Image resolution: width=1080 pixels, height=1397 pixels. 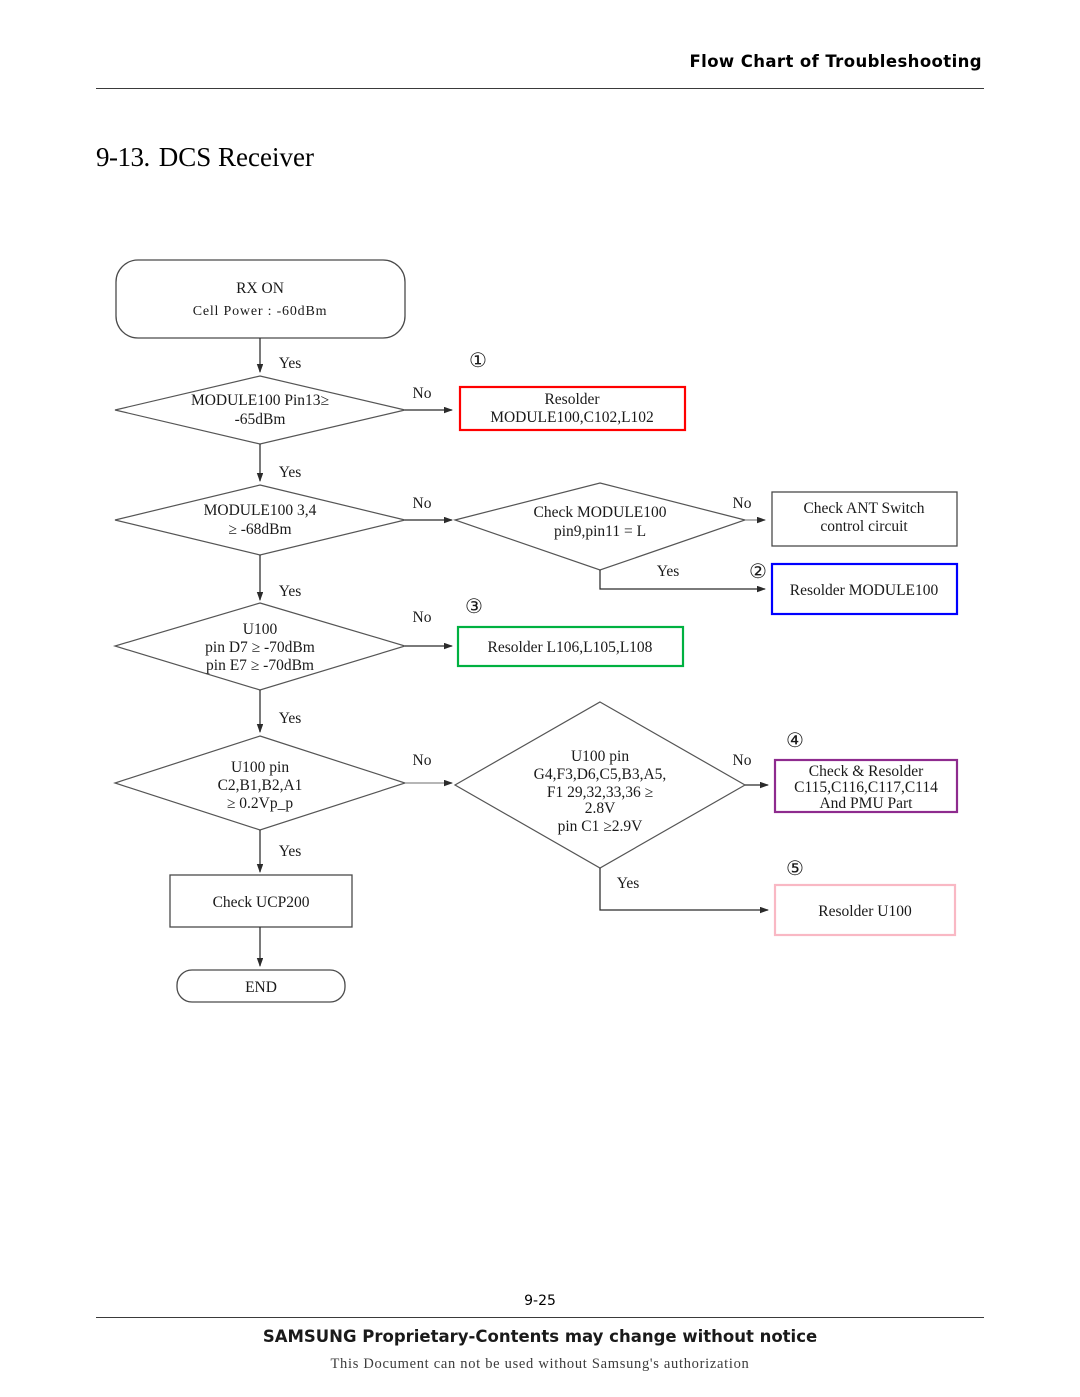 What do you see at coordinates (600, 531) in the screenshot?
I see `d2b-line2: pin9,pin11 = L` at bounding box center [600, 531].